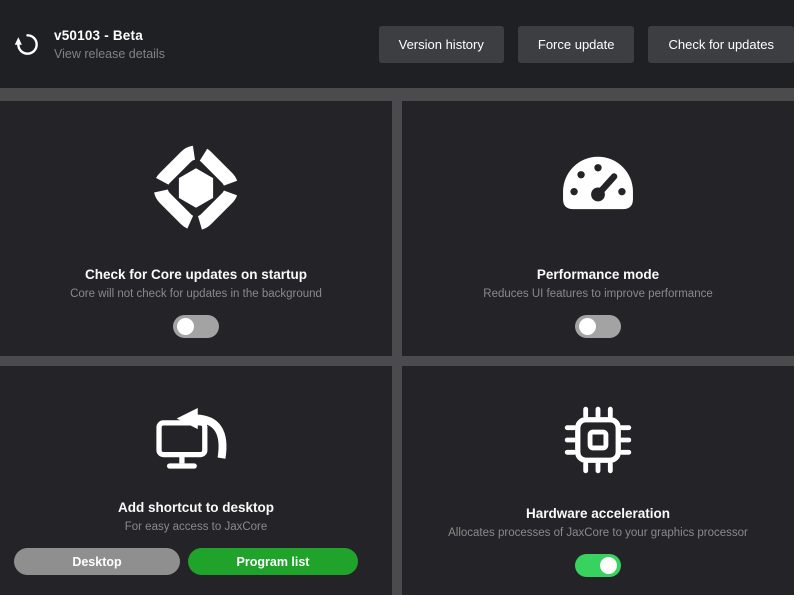 The image size is (800, 600). I want to click on desktop-shortcut-icon-area, so click(196, 433).